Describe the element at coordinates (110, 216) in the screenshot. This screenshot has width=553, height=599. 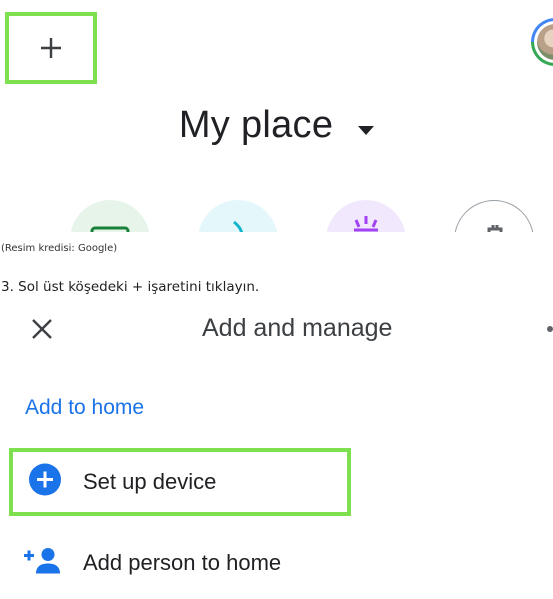
I see `shortcut-wifi` at that location.